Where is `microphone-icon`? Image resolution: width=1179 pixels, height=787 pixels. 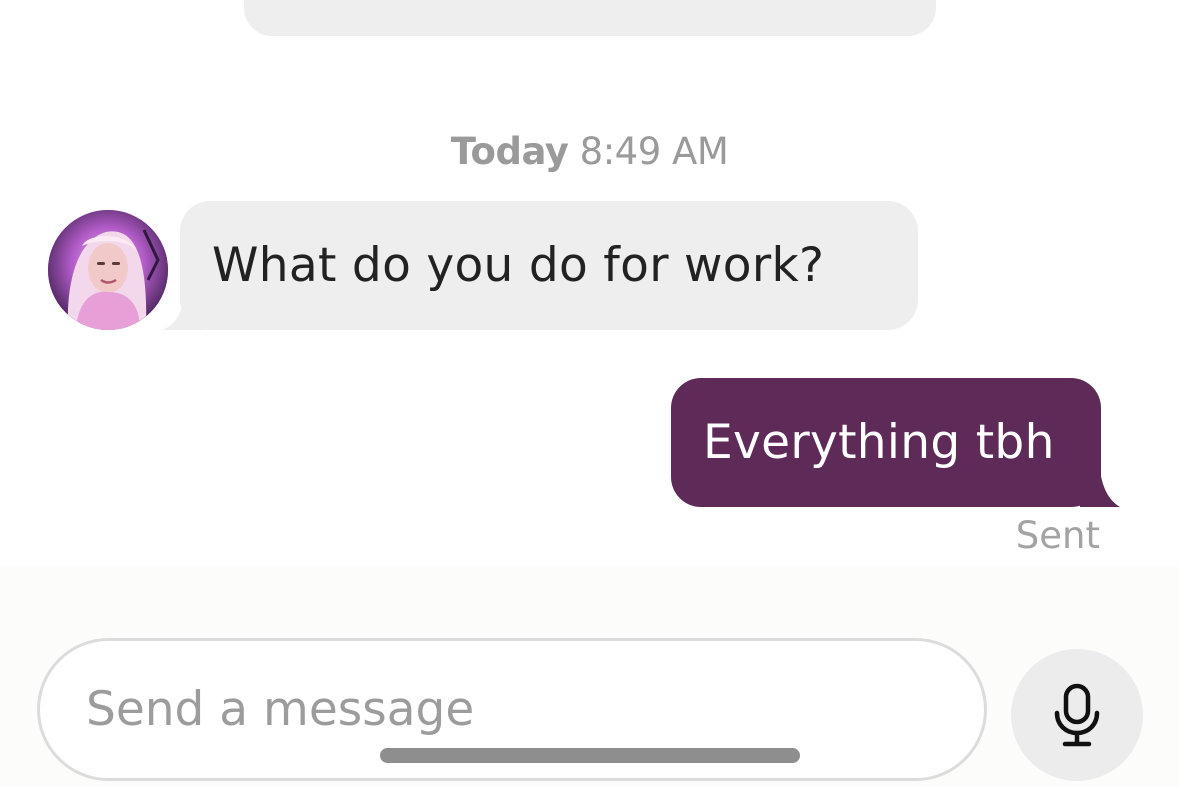
microphone-icon is located at coordinates (1077, 715).